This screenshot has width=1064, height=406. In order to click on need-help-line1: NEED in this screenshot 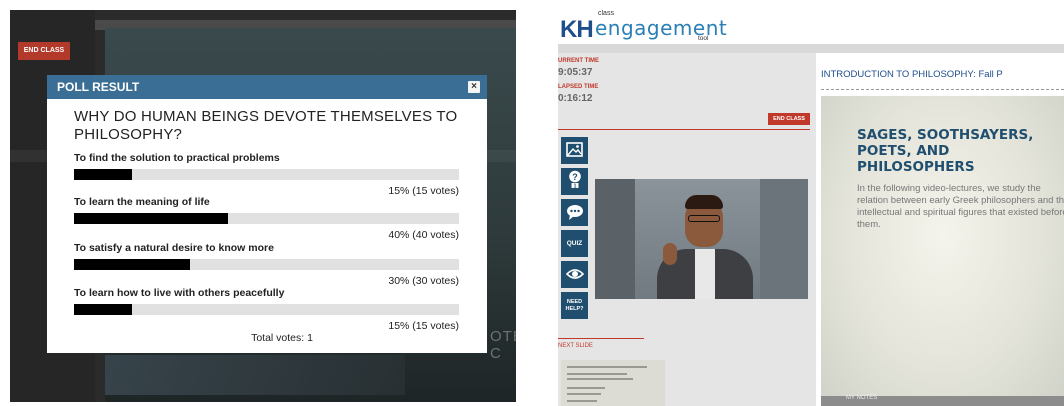, I will do `click(574, 302)`.